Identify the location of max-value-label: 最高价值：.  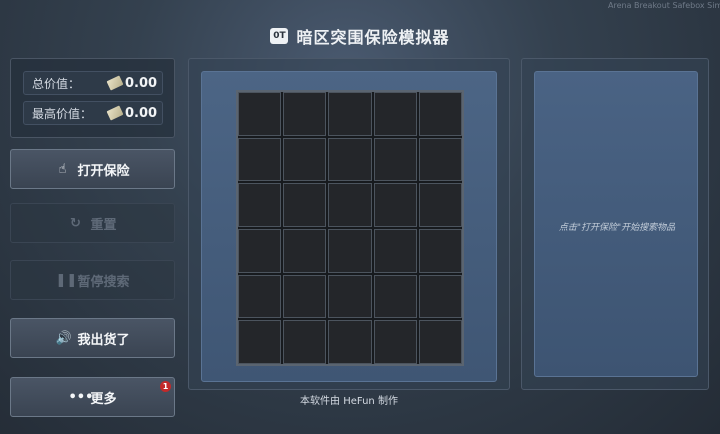
(62, 113).